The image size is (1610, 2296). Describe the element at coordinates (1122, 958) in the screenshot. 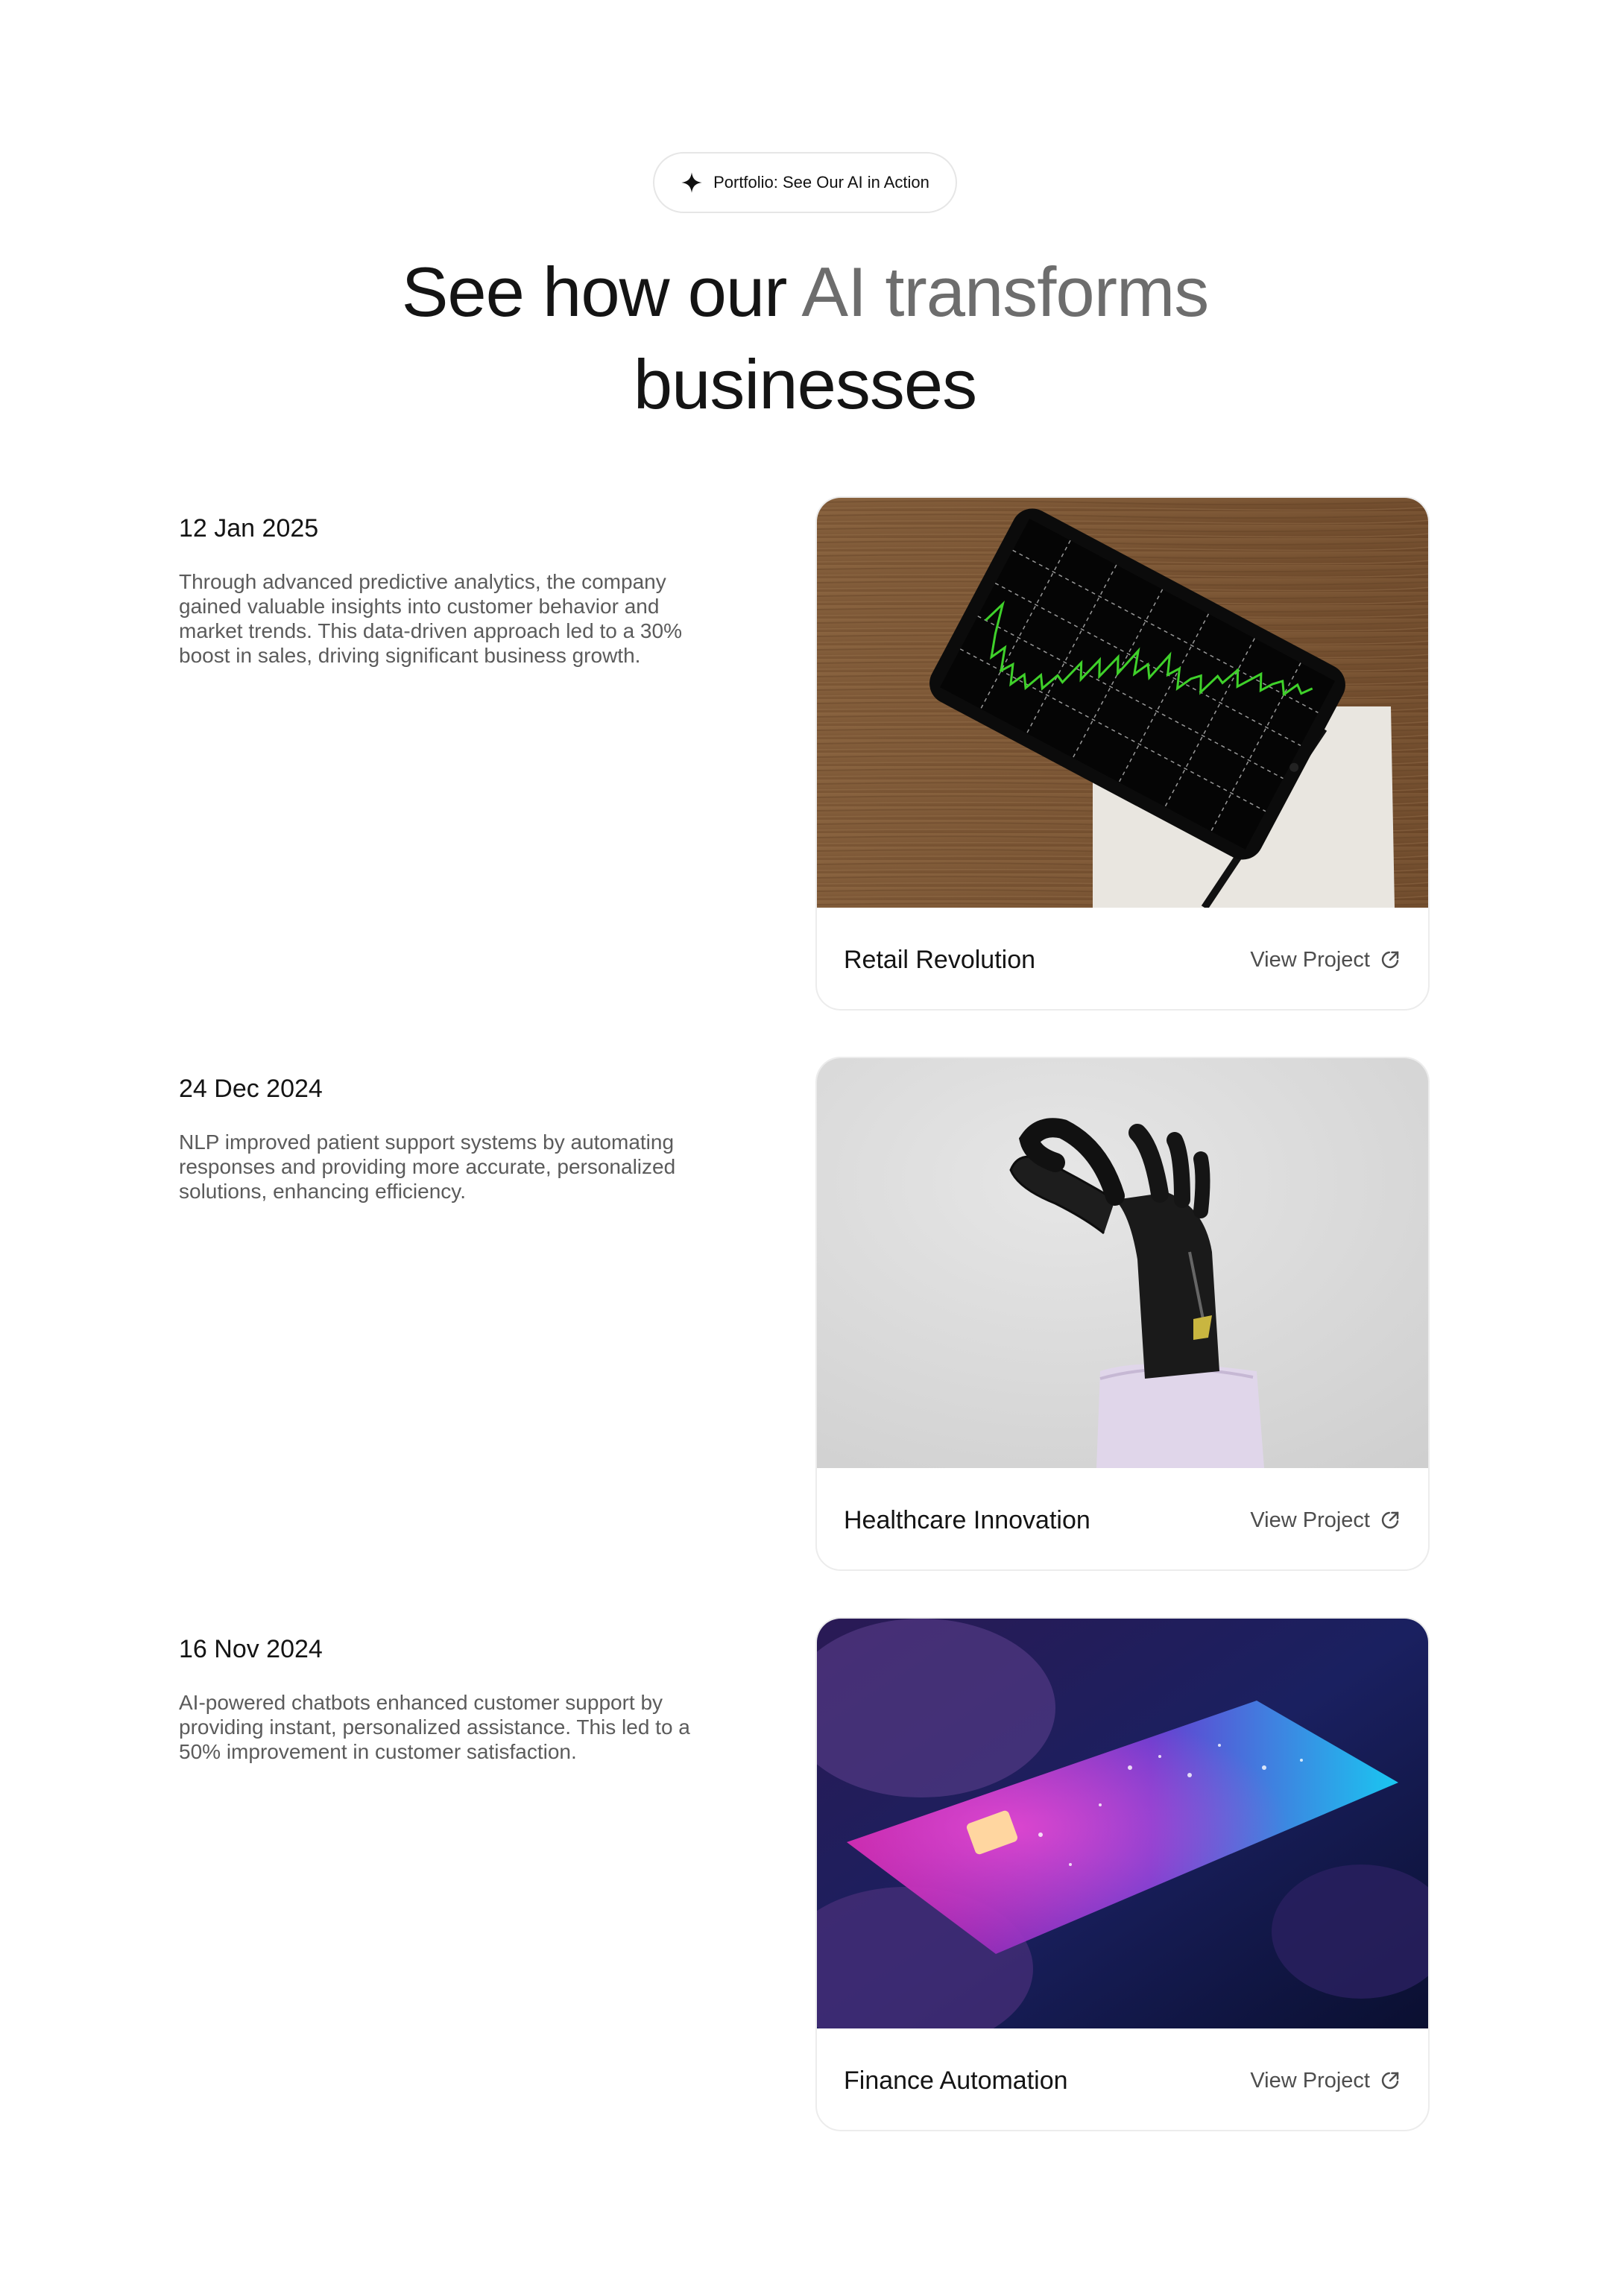

I see `card-footer: Retail Revolution View Project` at that location.